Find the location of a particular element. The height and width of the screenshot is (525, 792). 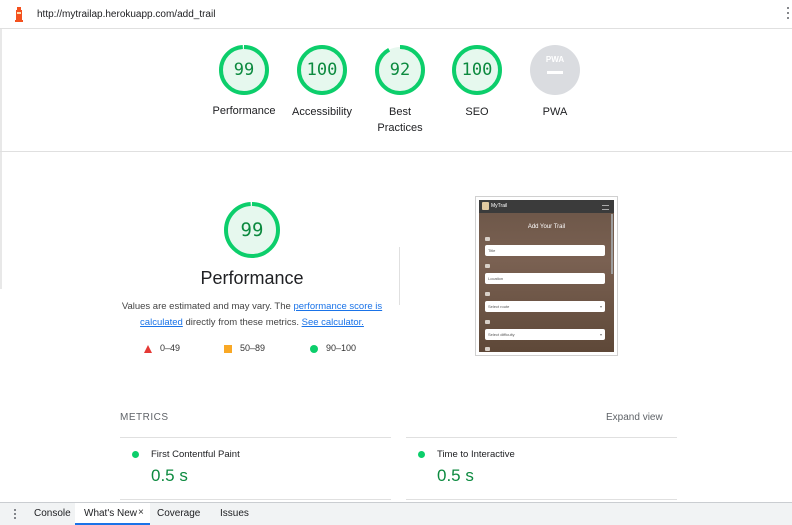

fail-triangle-icon is located at coordinates (148, 349).